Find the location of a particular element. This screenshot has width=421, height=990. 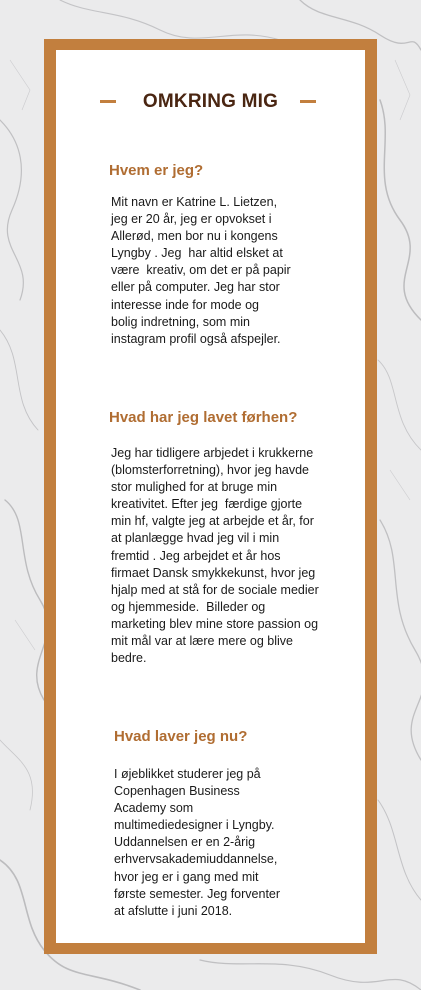

page-title: OMKRING MIG is located at coordinates (210, 101).